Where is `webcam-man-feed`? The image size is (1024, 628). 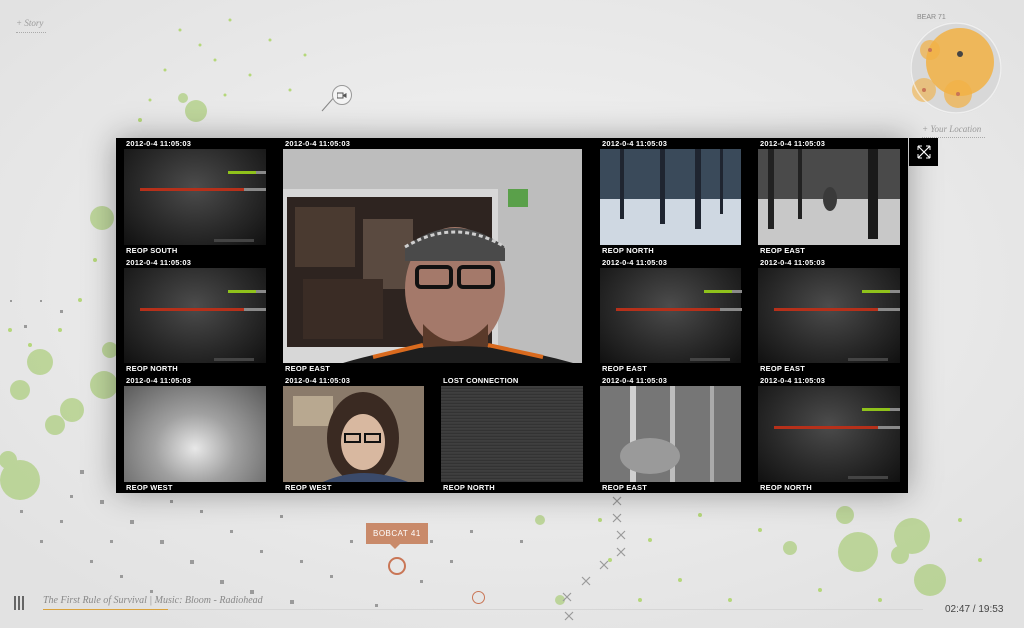
webcam-man-feed is located at coordinates (432, 256).